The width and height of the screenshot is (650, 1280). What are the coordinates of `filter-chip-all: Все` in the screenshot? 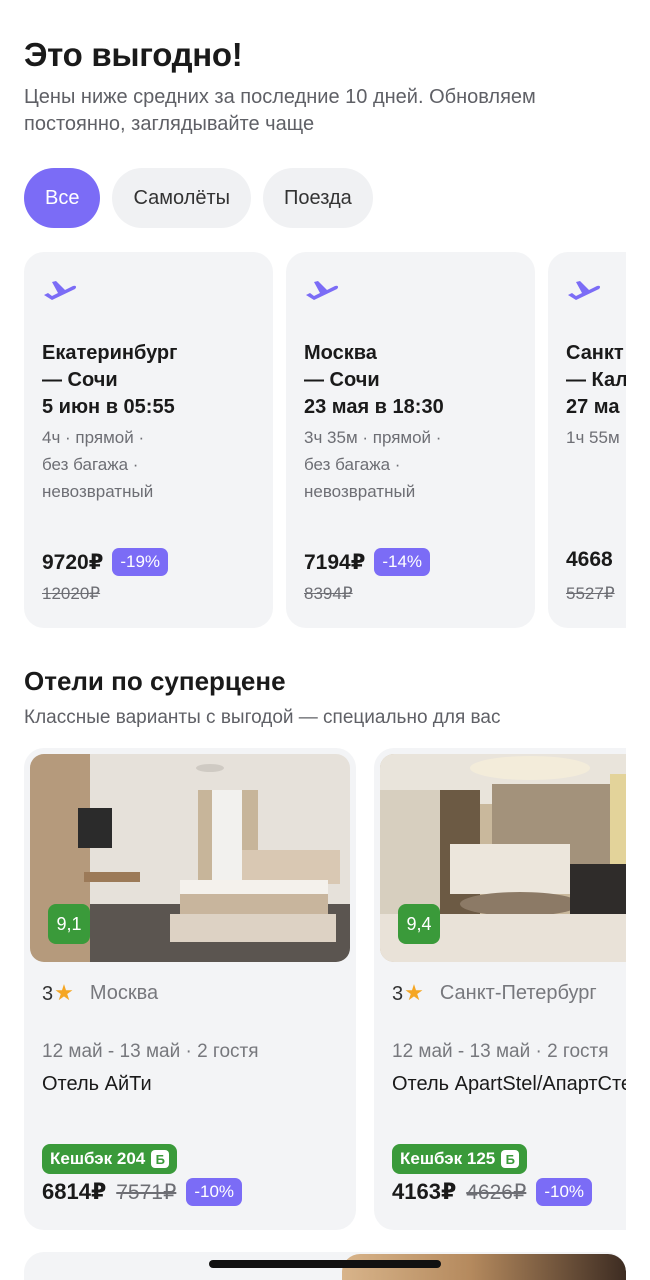 It's located at (62, 198).